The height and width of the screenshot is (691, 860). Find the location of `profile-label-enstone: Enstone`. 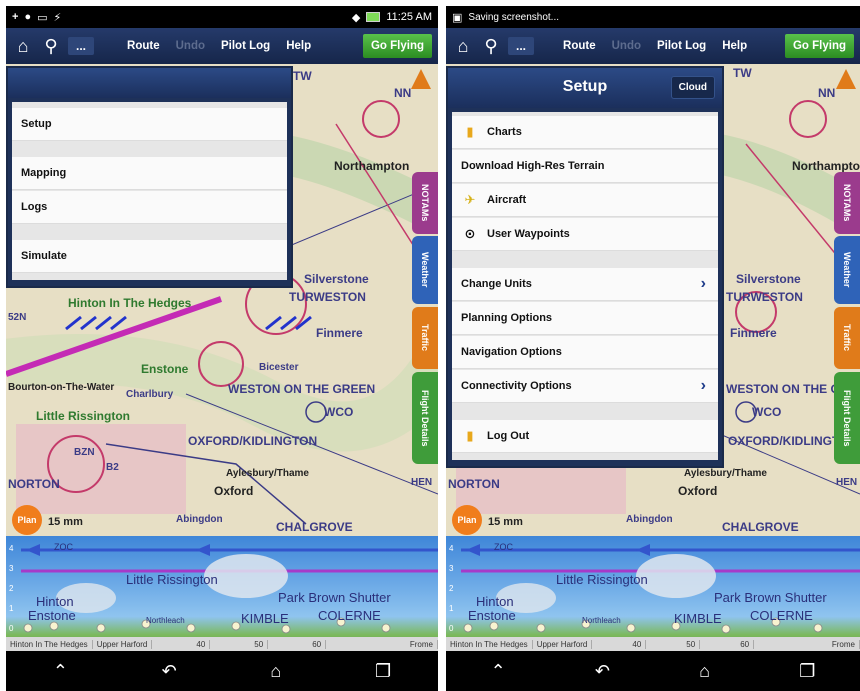

profile-label-enstone: Enstone is located at coordinates (492, 615).